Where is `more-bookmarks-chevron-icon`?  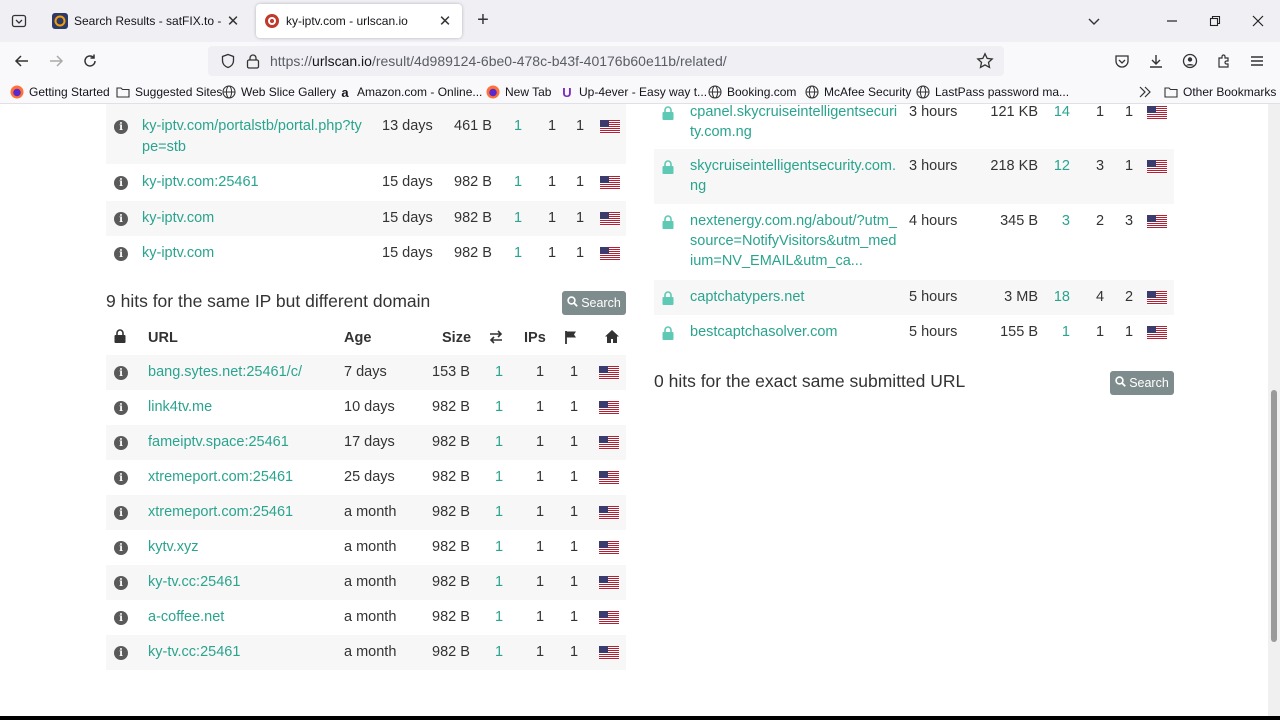 more-bookmarks-chevron-icon is located at coordinates (1145, 92).